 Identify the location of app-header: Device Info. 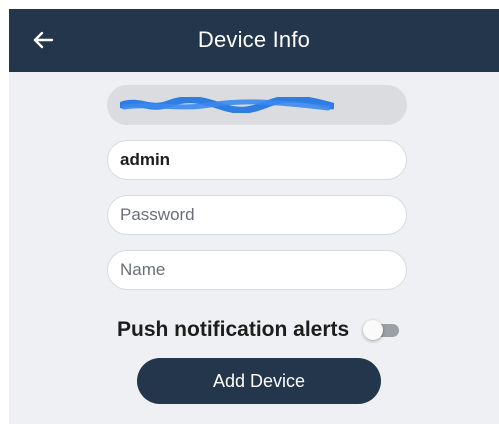
(254, 40).